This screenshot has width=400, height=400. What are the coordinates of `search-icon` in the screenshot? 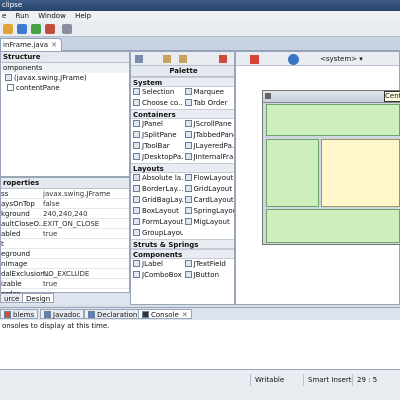 It's located at (67, 29).